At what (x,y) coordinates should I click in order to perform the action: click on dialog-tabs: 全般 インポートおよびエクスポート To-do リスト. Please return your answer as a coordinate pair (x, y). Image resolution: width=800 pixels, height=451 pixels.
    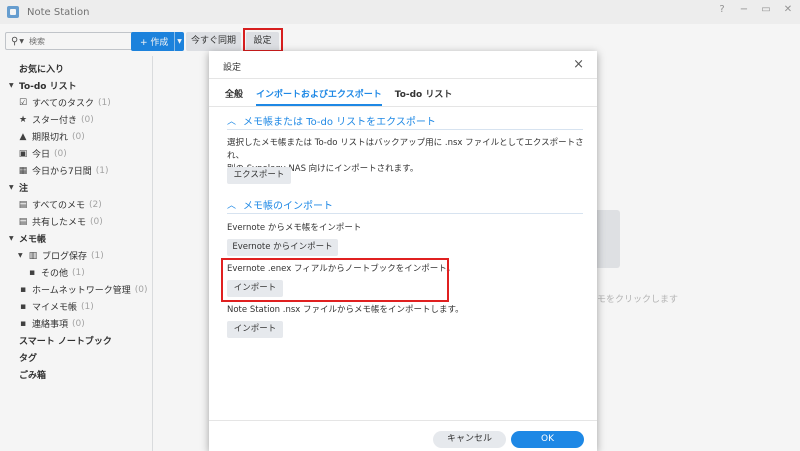
    Looking at the image, I should click on (338, 96).